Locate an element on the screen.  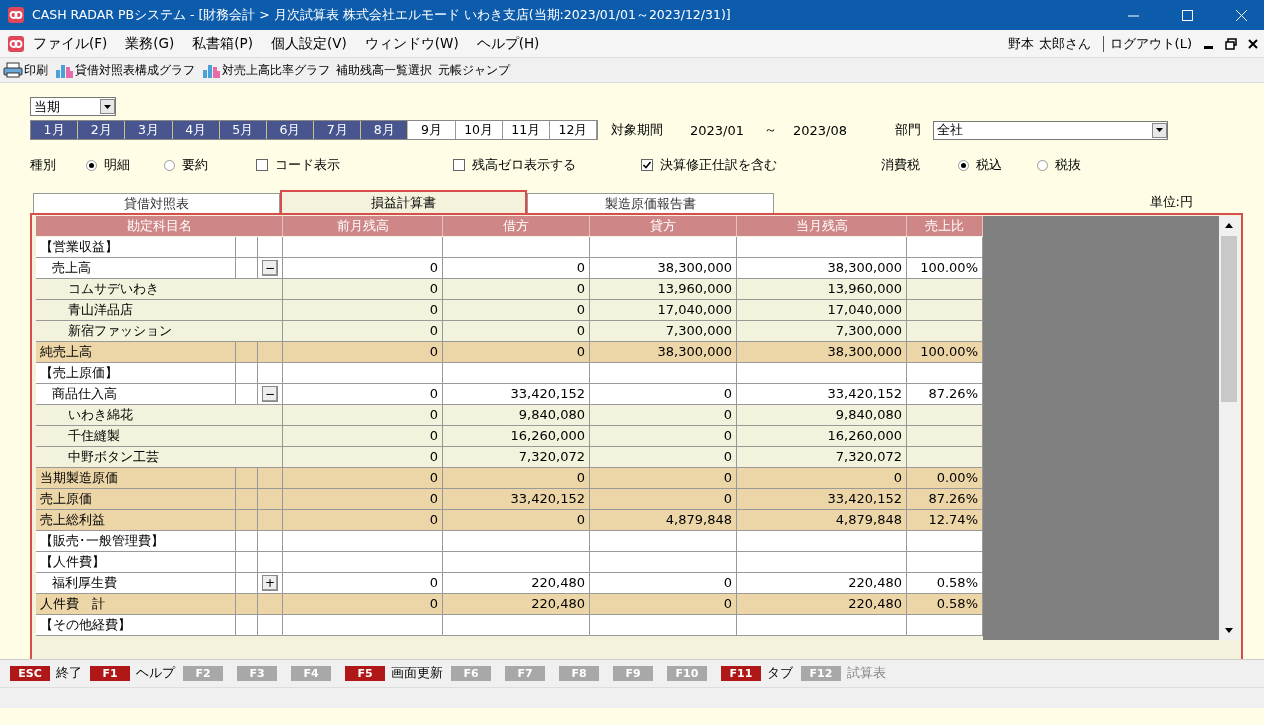
app-menu-icon is located at coordinates (16, 43).